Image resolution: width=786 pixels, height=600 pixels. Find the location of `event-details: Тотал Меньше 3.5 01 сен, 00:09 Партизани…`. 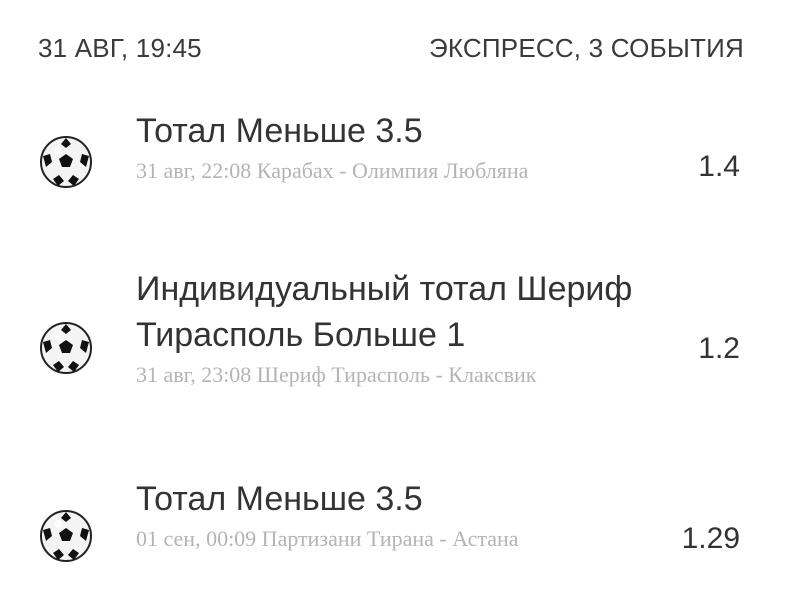

event-details: Тотал Меньше 3.5 01 сен, 00:09 Партизани… is located at coordinates (396, 516).